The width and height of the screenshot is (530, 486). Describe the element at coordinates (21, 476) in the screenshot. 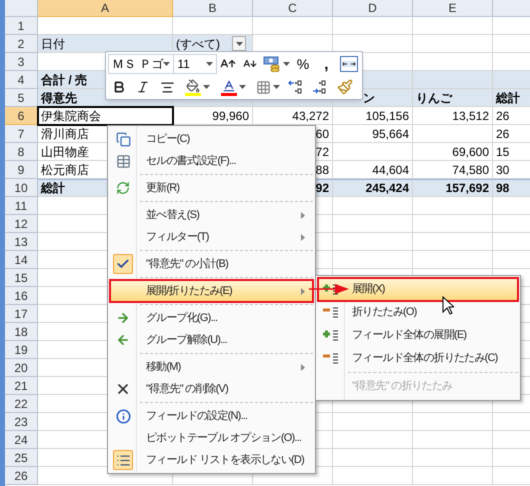

I see `row-header: 26` at that location.